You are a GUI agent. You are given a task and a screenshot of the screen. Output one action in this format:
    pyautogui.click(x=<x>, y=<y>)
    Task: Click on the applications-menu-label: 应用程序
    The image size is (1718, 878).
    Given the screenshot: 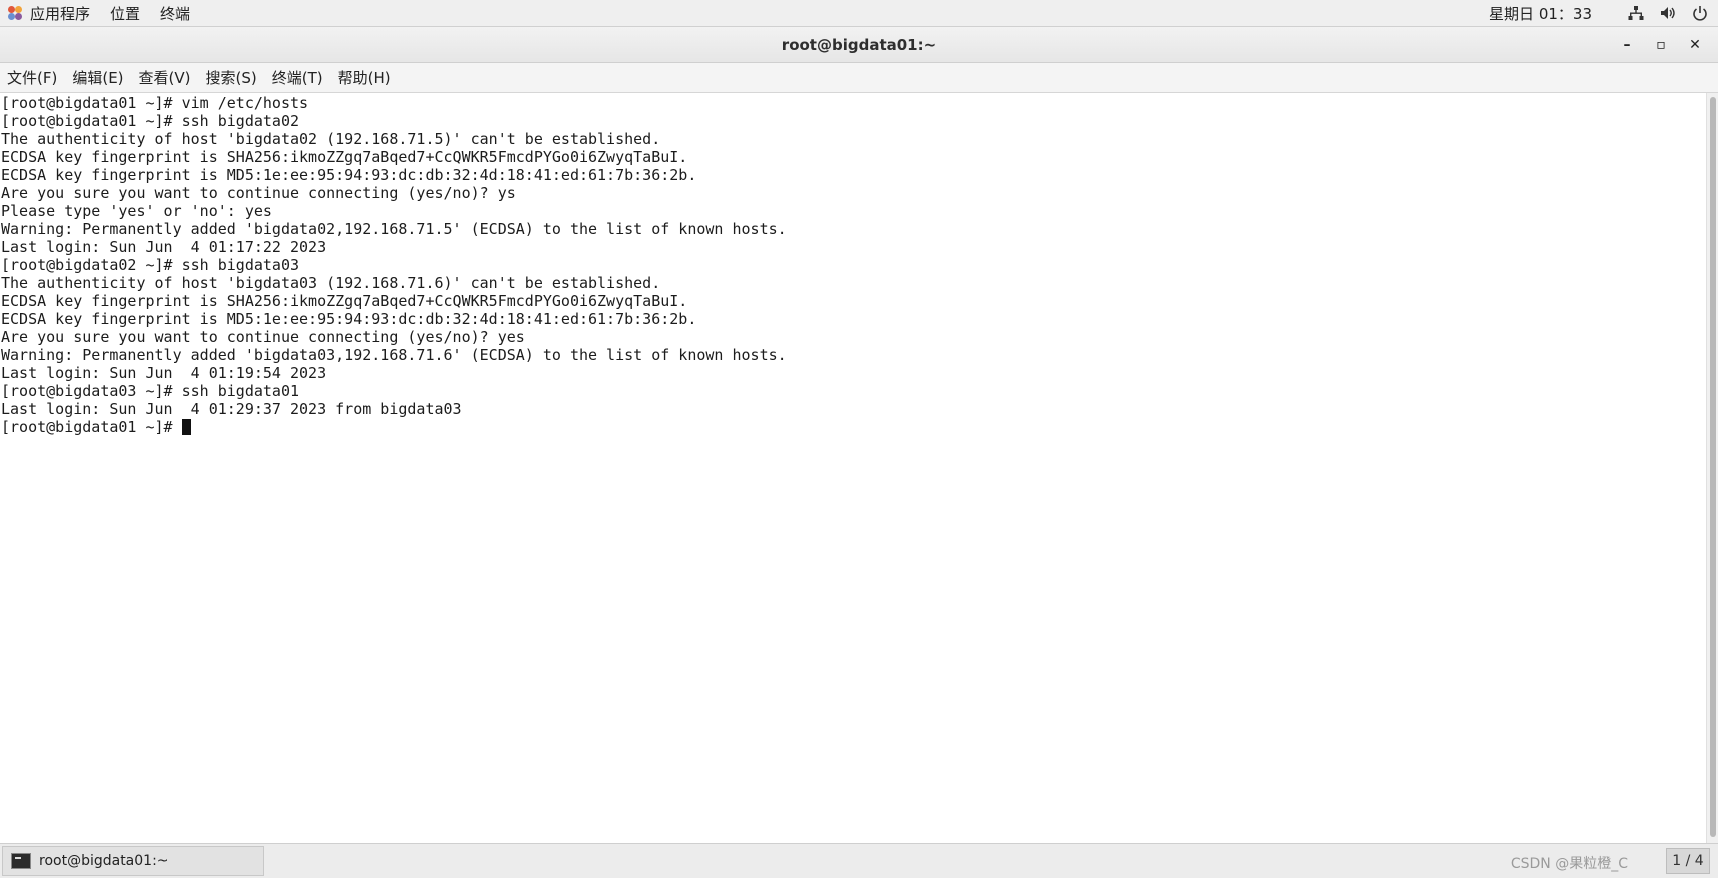 What is the action you would take?
    pyautogui.click(x=60, y=13)
    